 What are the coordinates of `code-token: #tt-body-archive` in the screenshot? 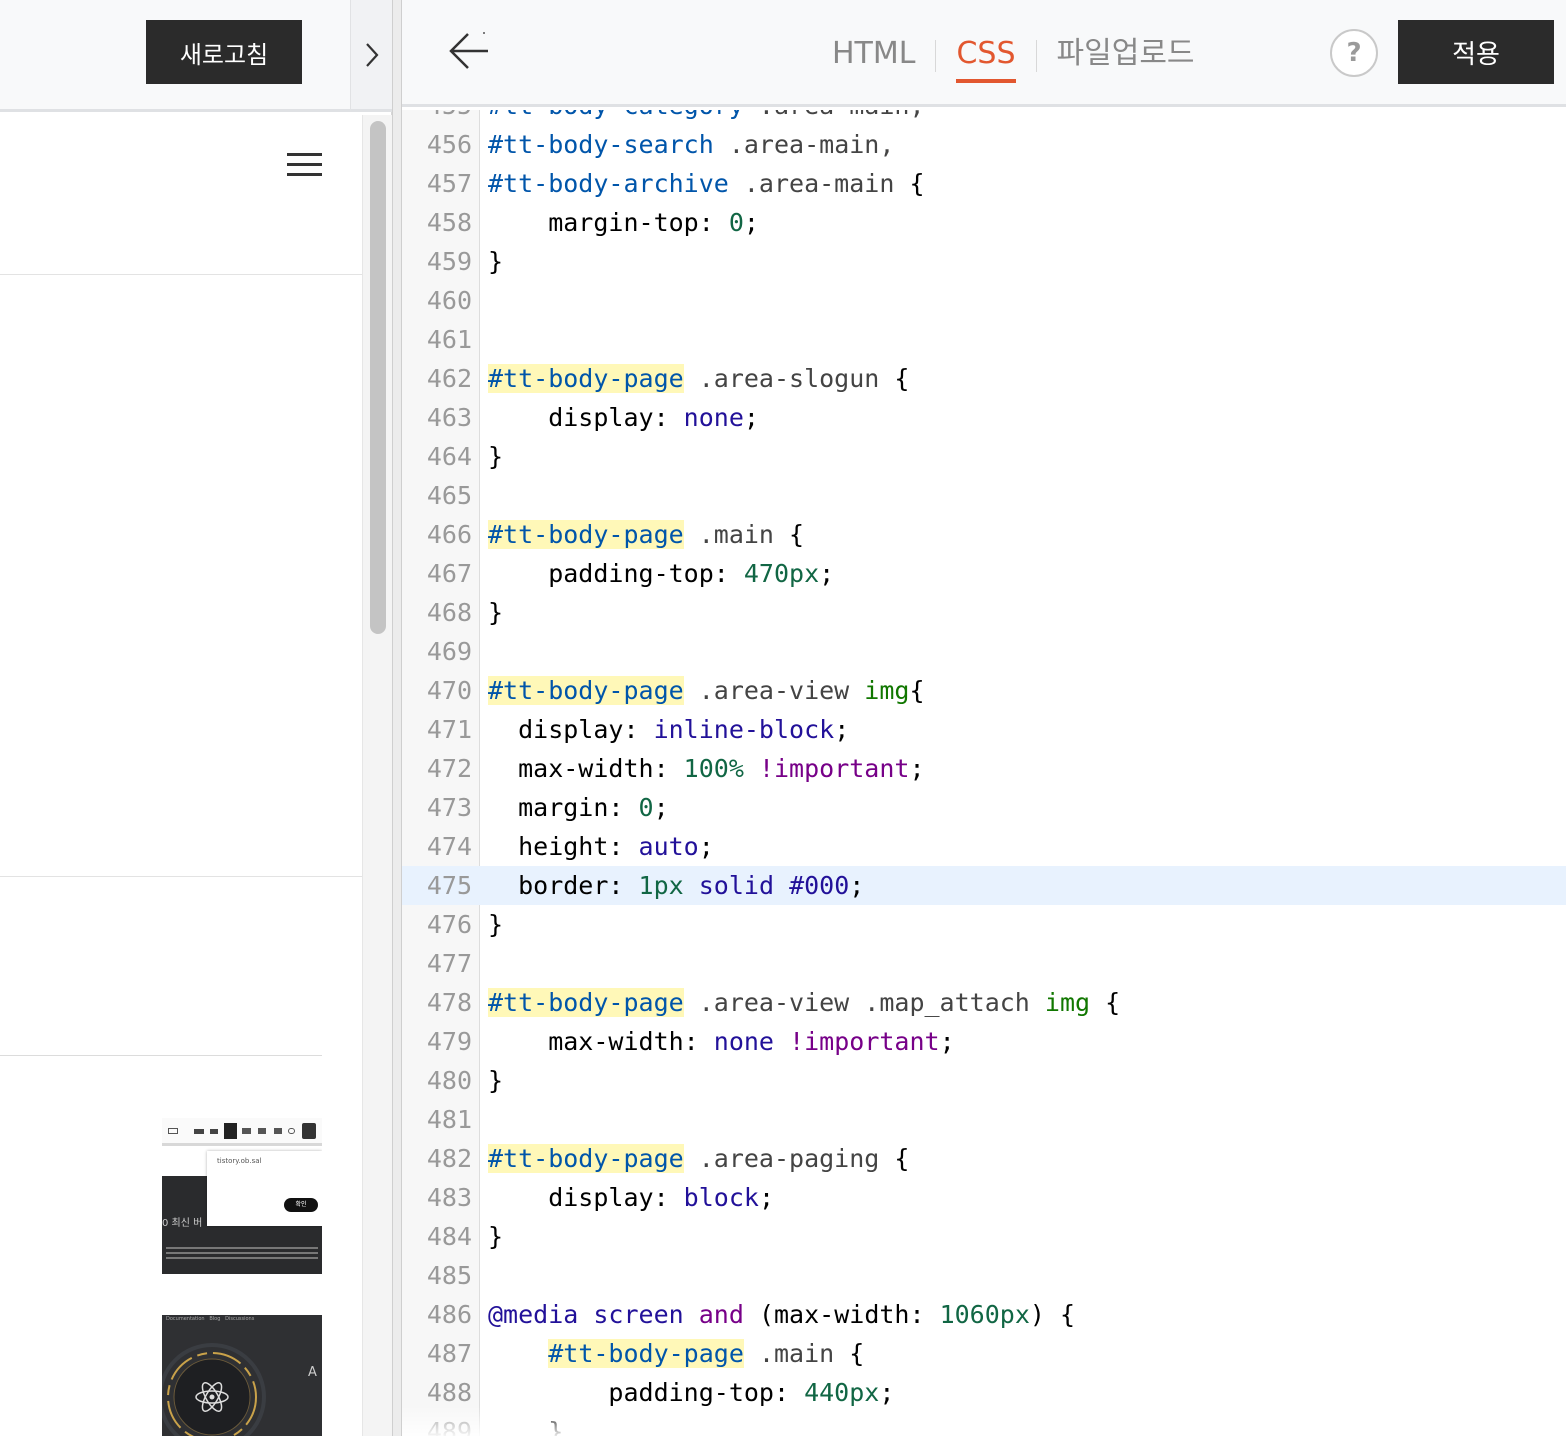 It's located at (608, 183).